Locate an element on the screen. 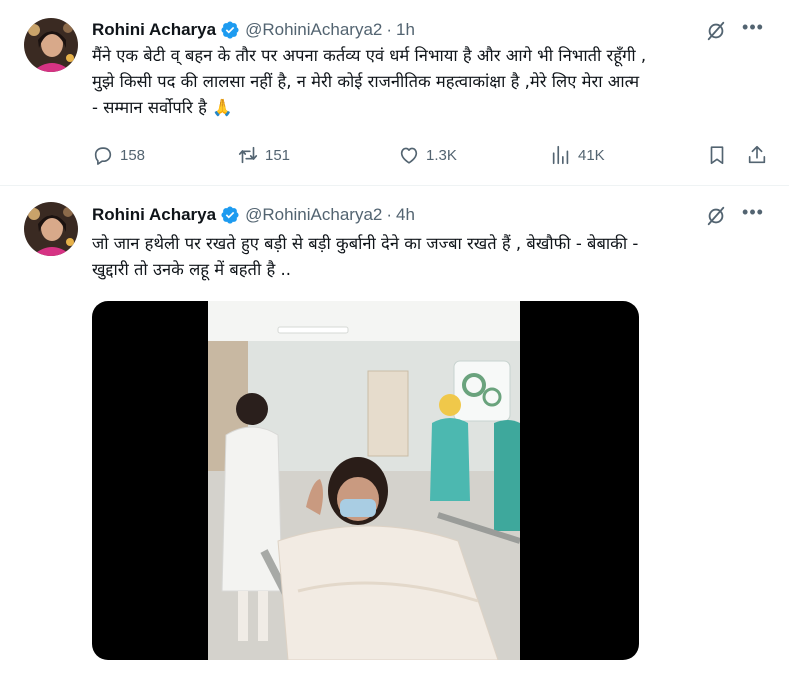 This screenshot has height=674, width=789. timestamp: 1h is located at coordinates (405, 30).